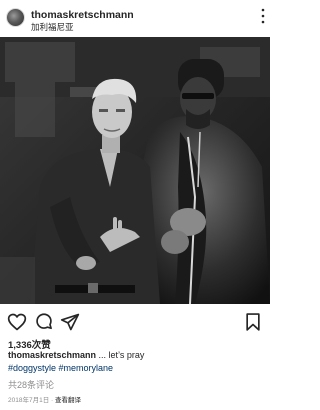 The image size is (320, 410). I want to click on view-comments-link: 共28条评论, so click(31, 384).